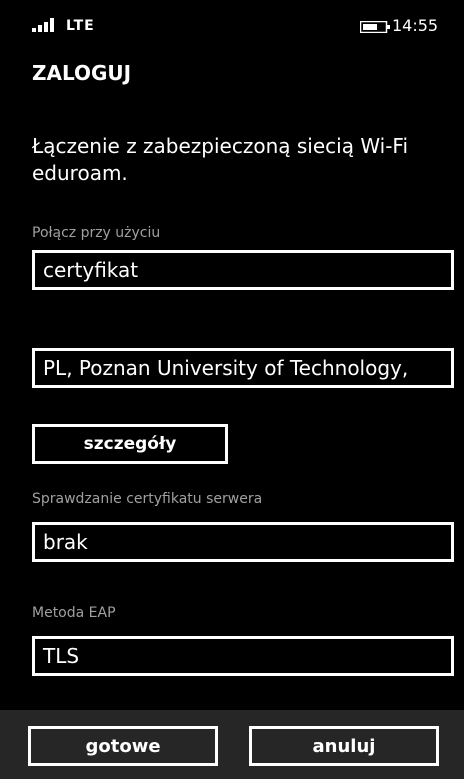 The image size is (464, 779). Describe the element at coordinates (415, 25) in the screenshot. I see `status-time: 14:55` at that location.